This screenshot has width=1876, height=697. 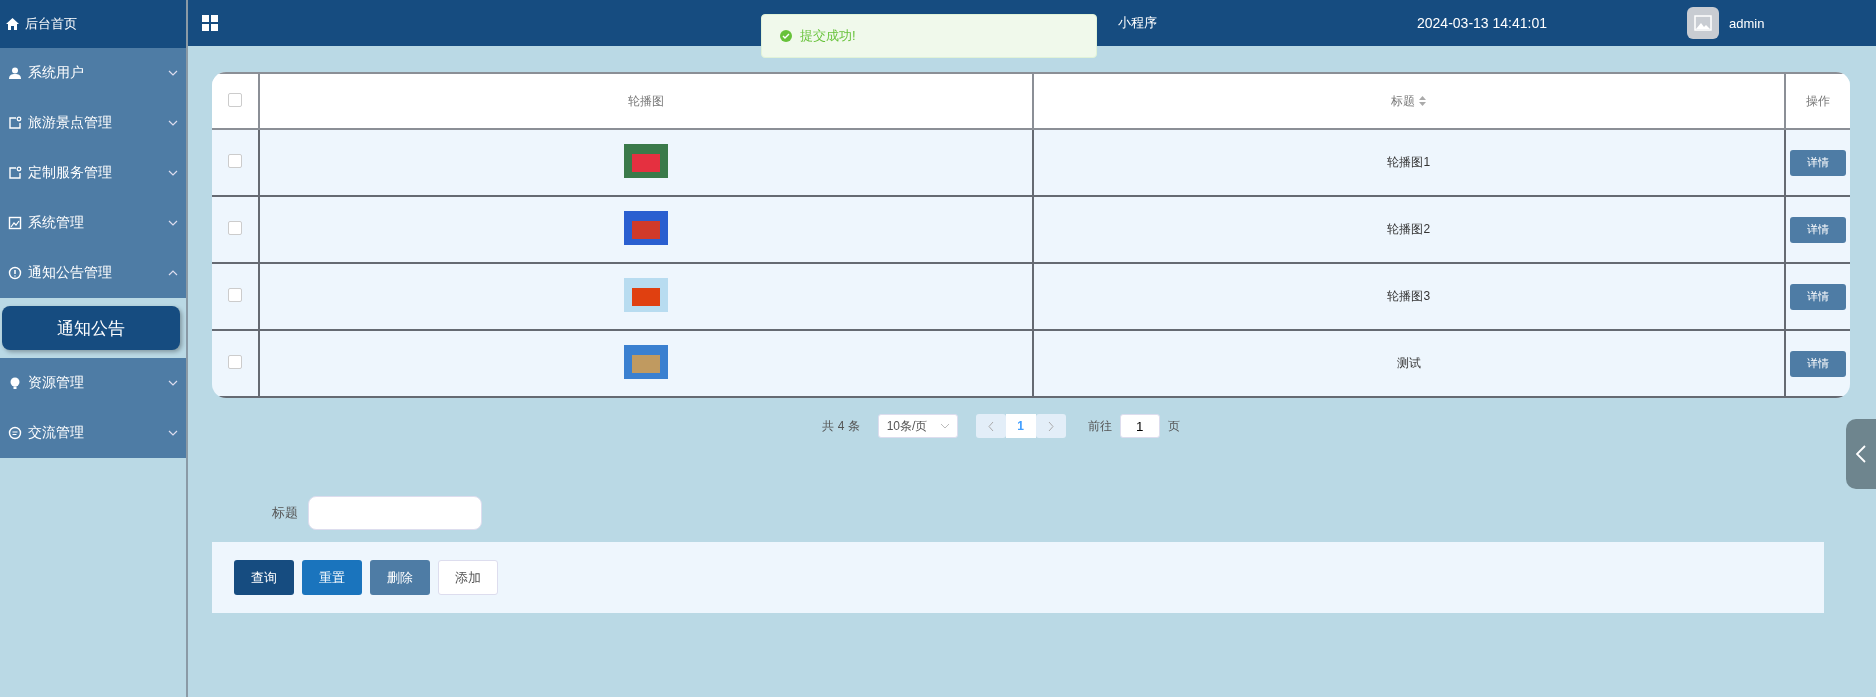 I want to click on sort-icon, so click(x=1423, y=101).